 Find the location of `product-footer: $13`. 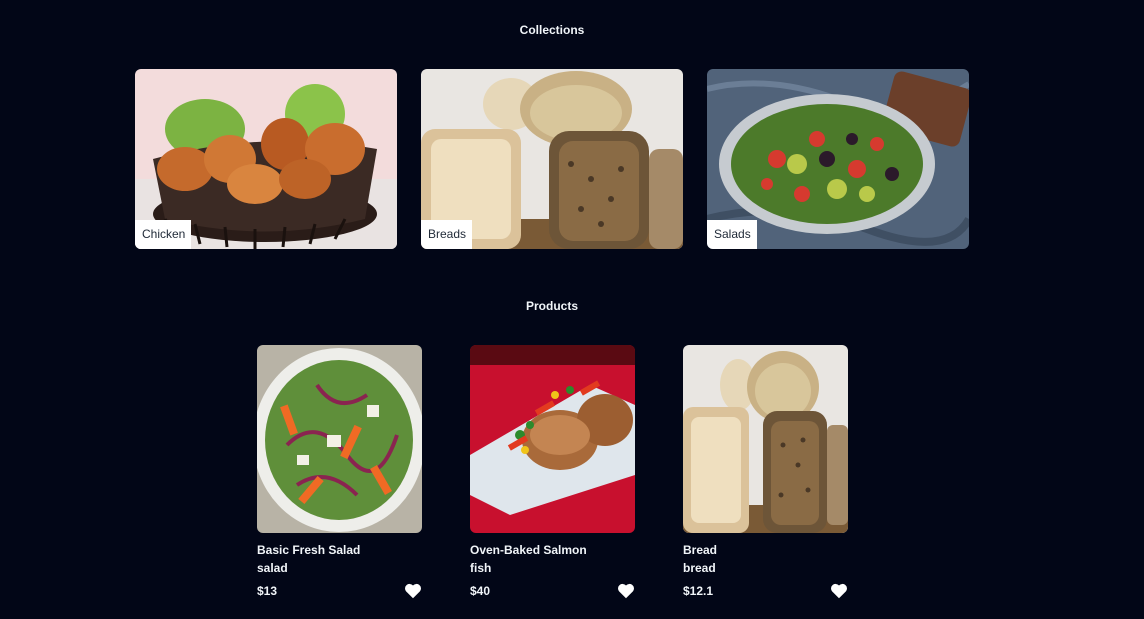

product-footer: $13 is located at coordinates (339, 591).